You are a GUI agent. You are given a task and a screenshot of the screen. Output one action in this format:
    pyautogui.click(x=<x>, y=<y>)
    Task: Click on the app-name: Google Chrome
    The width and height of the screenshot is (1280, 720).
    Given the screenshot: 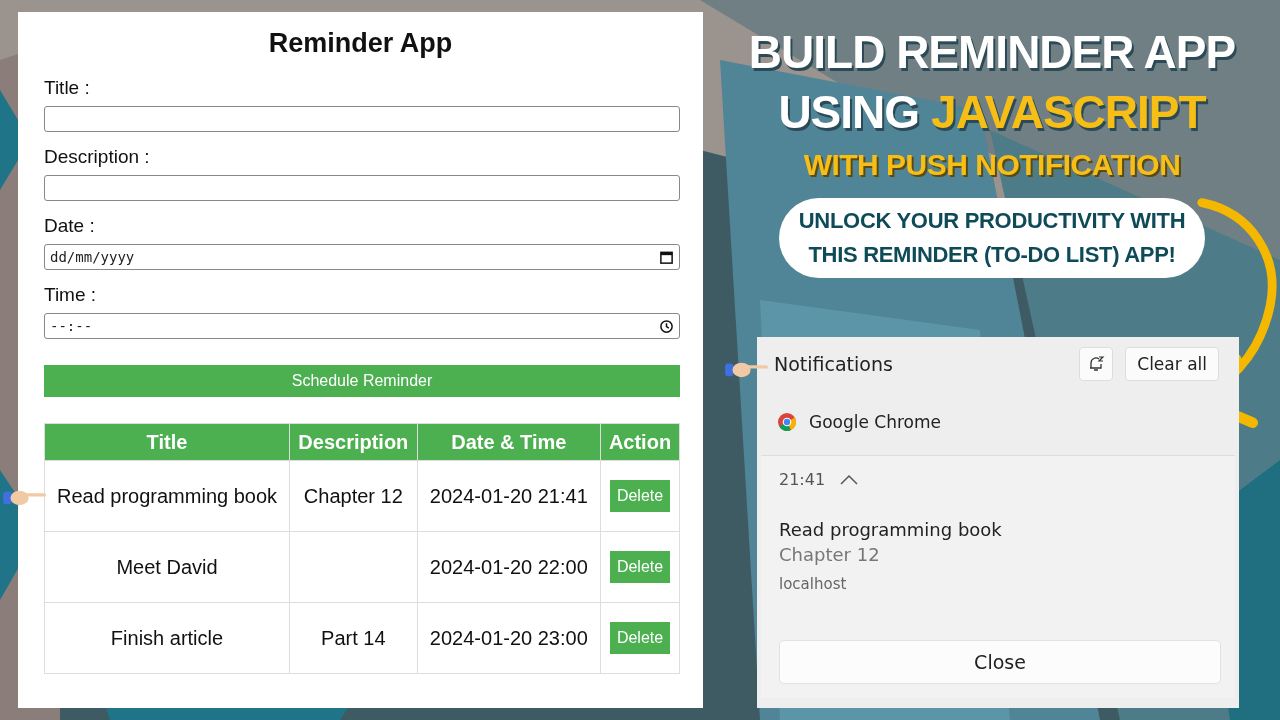 What is the action you would take?
    pyautogui.click(x=875, y=422)
    